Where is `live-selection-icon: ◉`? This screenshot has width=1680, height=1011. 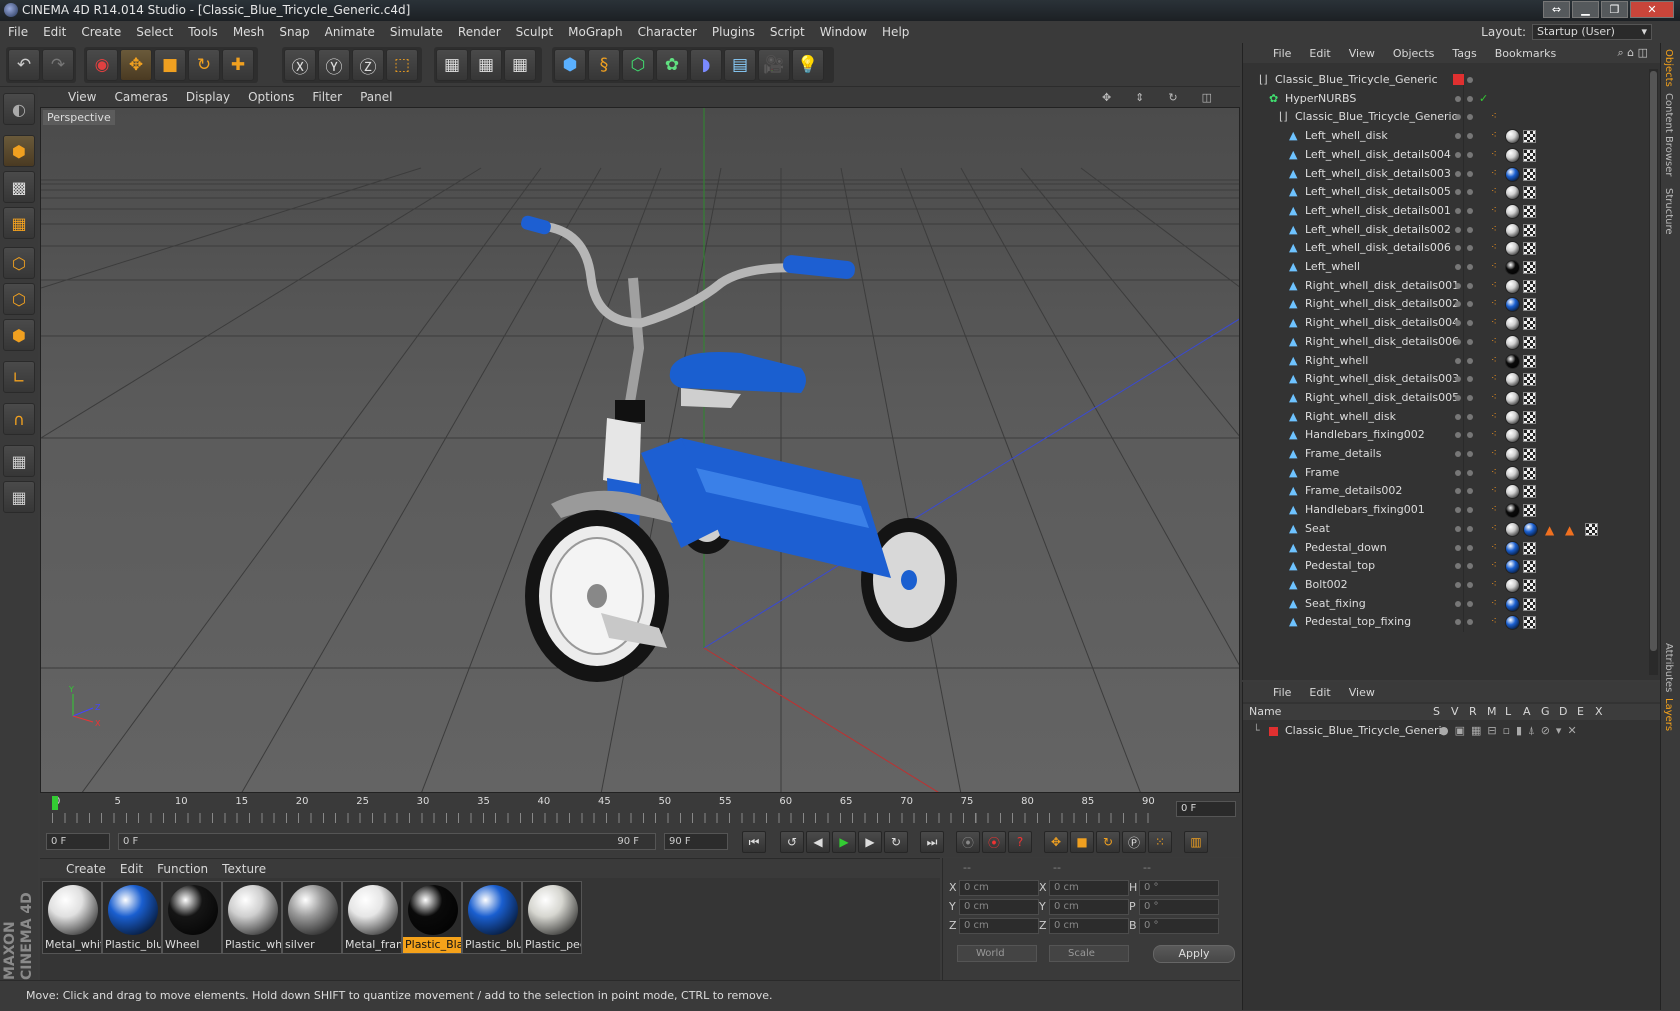 live-selection-icon: ◉ is located at coordinates (102, 65).